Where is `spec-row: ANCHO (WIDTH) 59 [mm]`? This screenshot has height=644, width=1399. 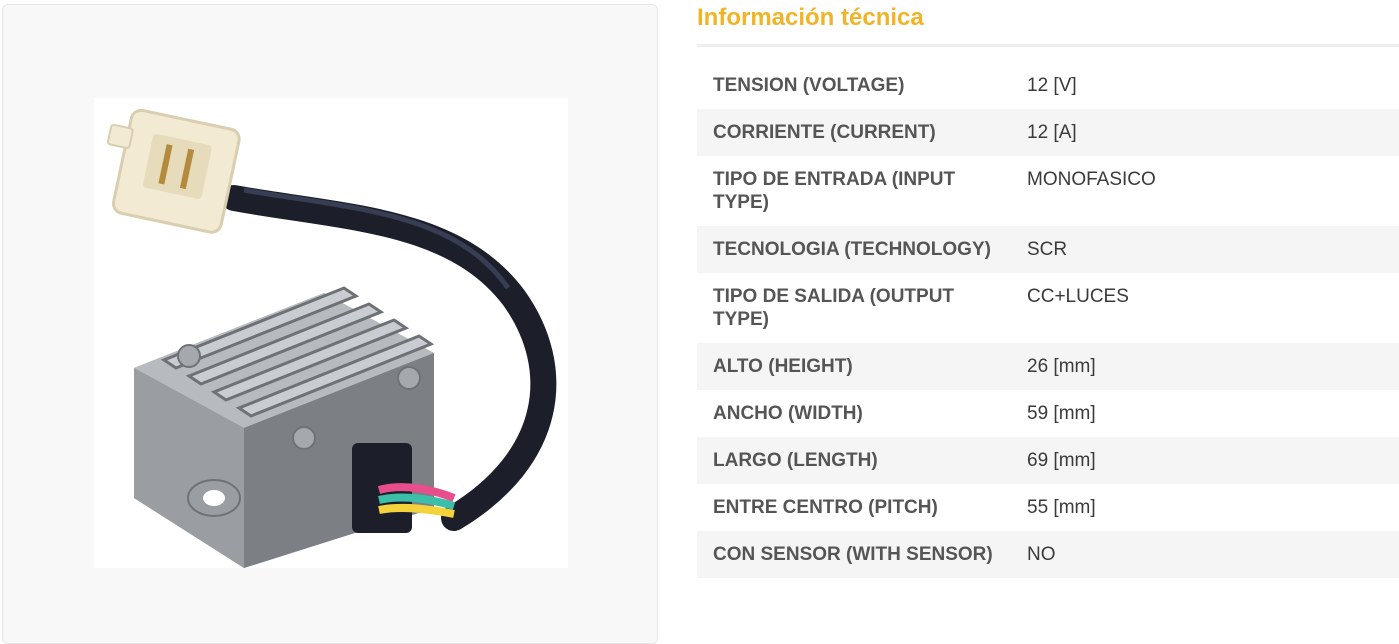 spec-row: ANCHO (WIDTH) 59 [mm] is located at coordinates (1048, 413).